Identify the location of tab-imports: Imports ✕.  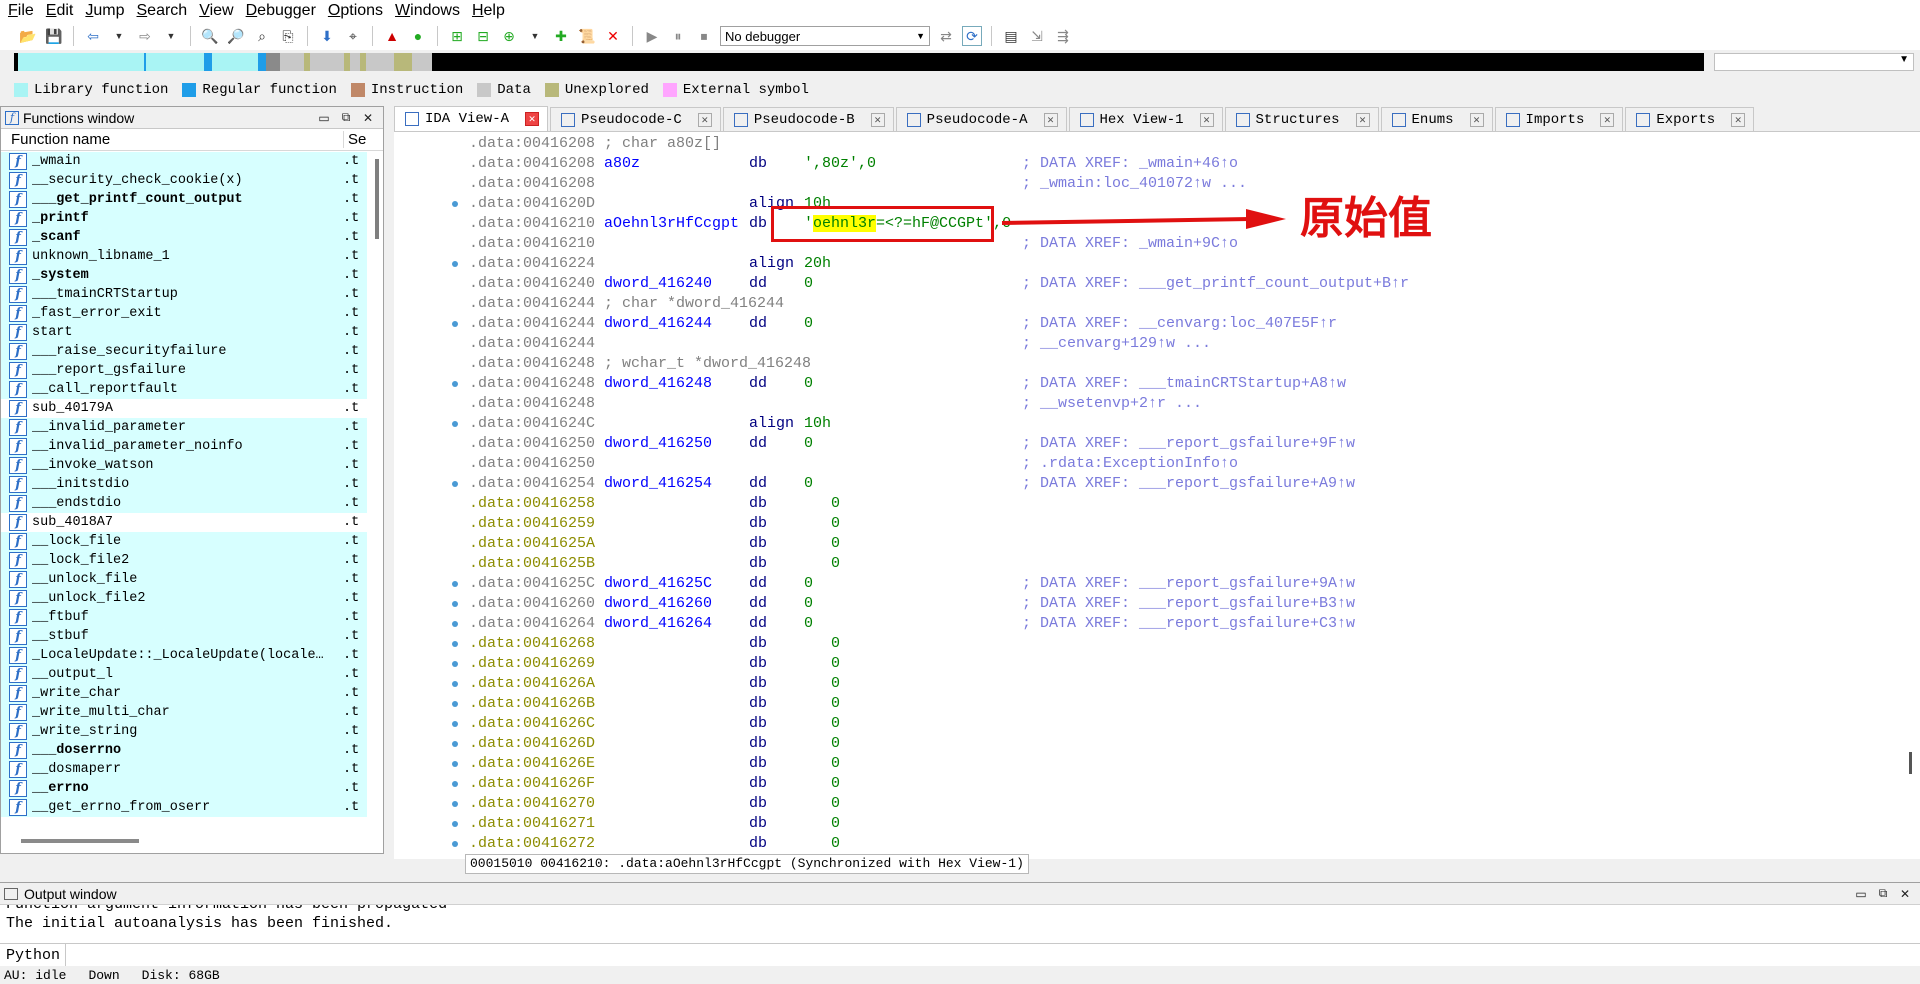
(1559, 119).